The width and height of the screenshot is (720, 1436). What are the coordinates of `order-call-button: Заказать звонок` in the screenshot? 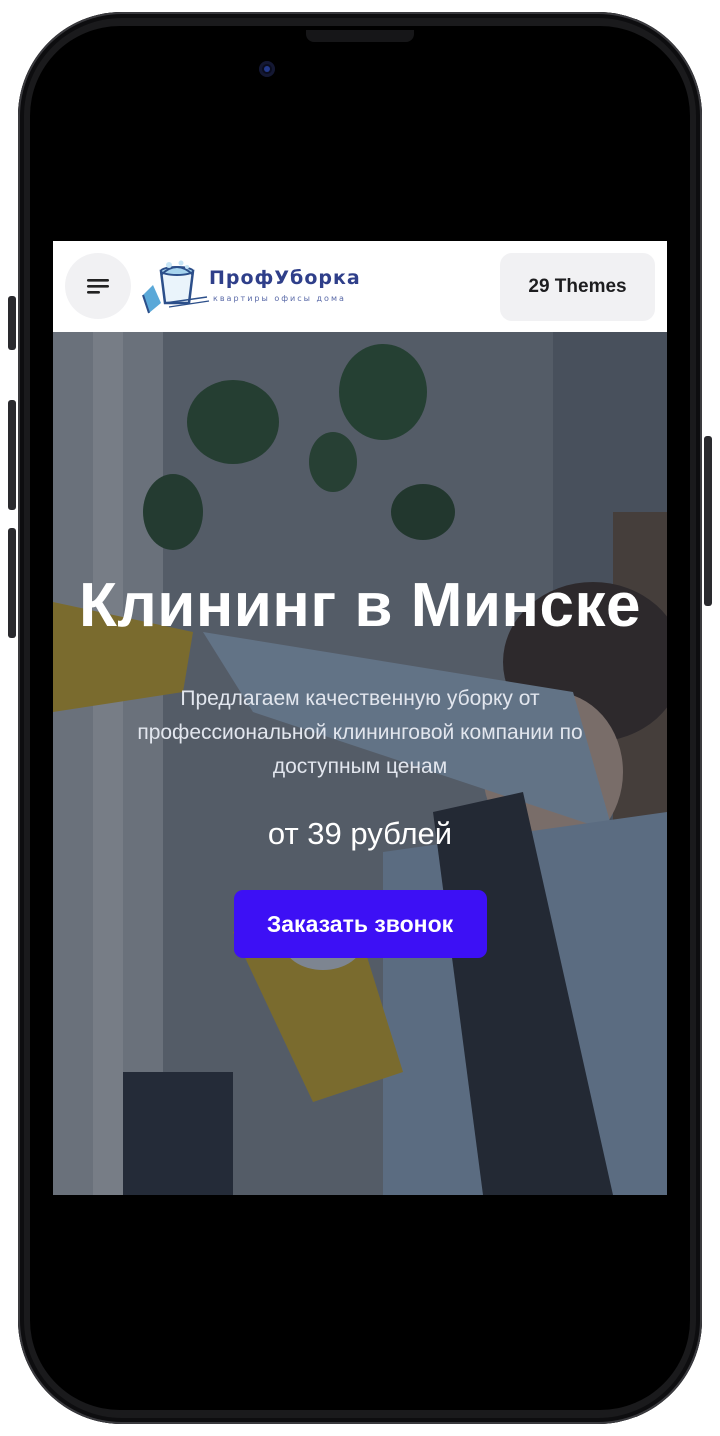 It's located at (360, 924).